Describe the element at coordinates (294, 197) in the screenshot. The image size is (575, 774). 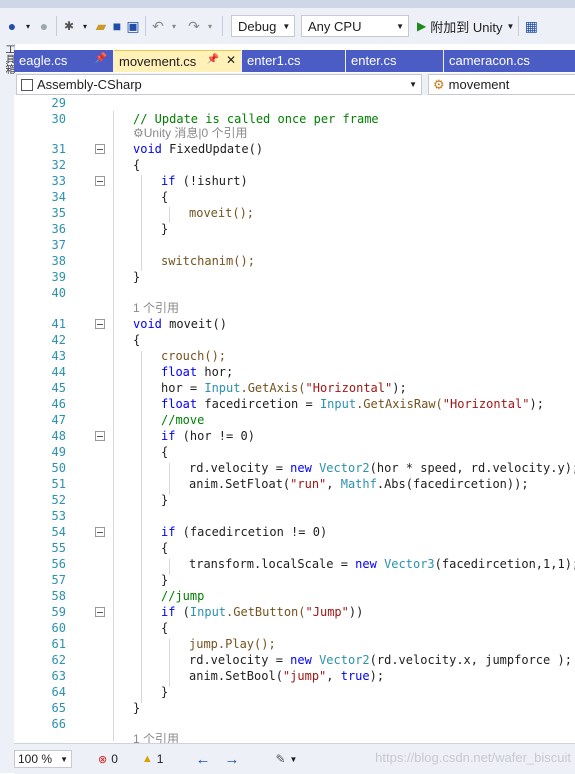
I see `code-line: 34 {` at that location.